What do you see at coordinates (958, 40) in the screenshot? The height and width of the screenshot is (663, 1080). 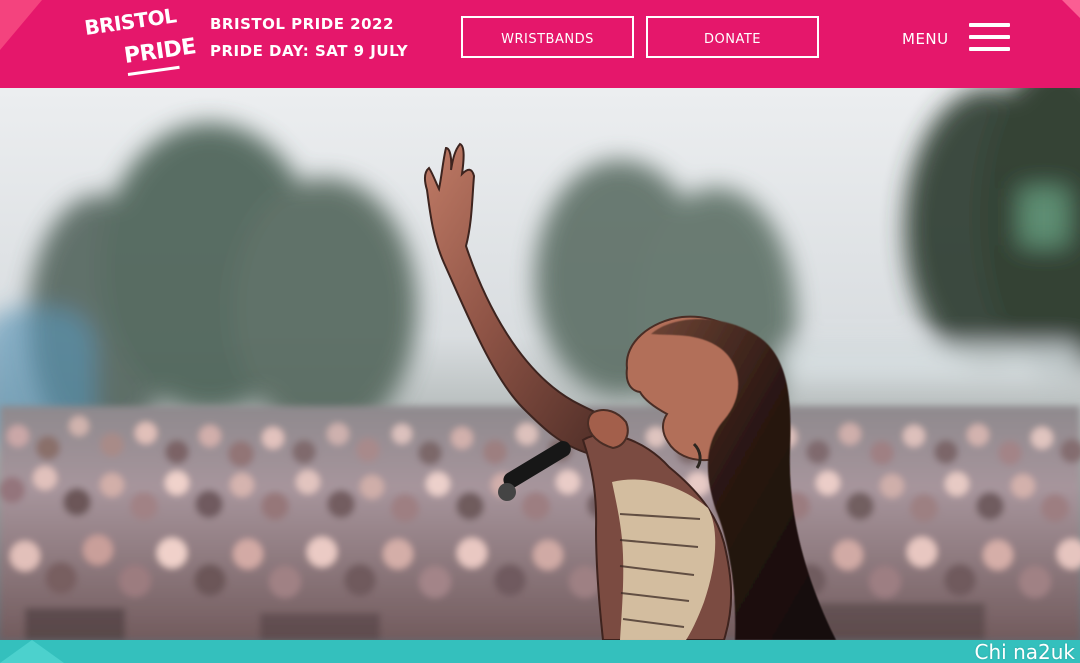 I see `menu-button: MENU` at bounding box center [958, 40].